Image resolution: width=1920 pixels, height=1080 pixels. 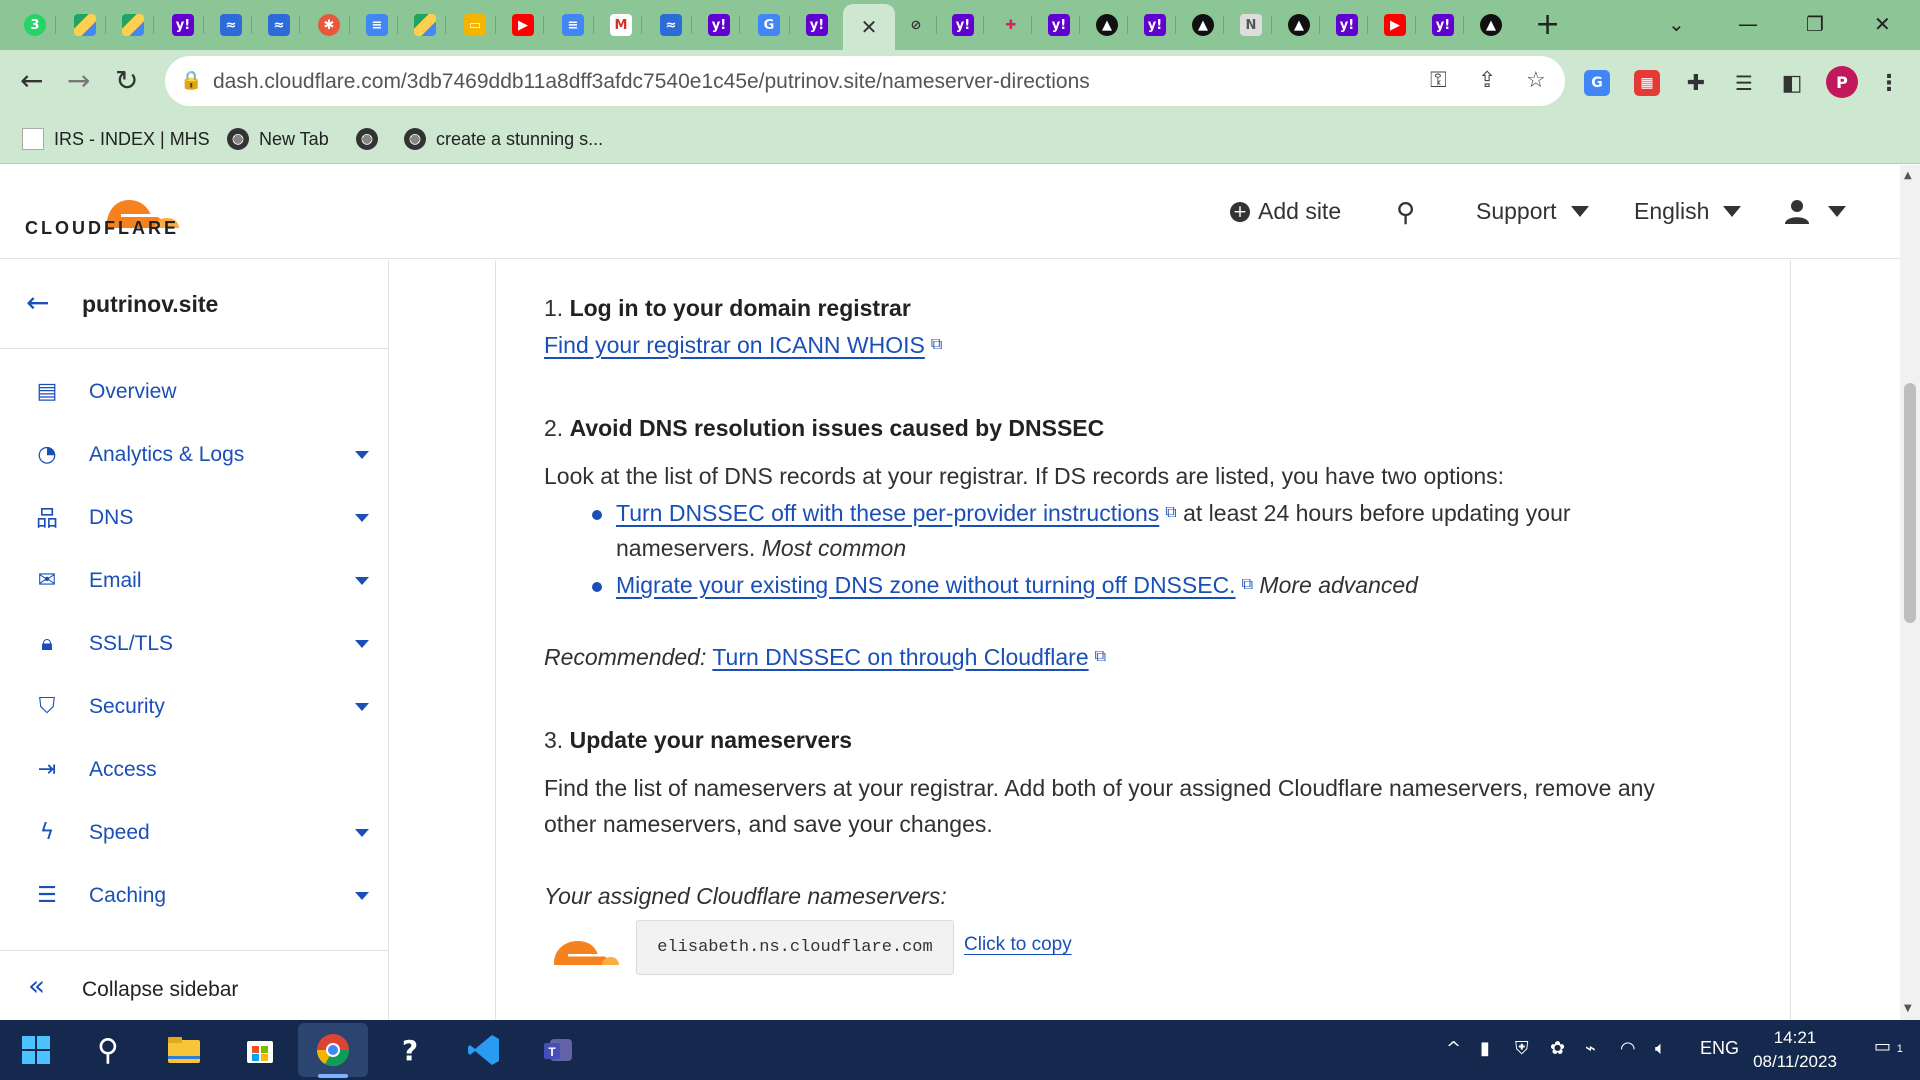 I want to click on sidebar-item-security: ⛉ Security, so click(x=194, y=706).